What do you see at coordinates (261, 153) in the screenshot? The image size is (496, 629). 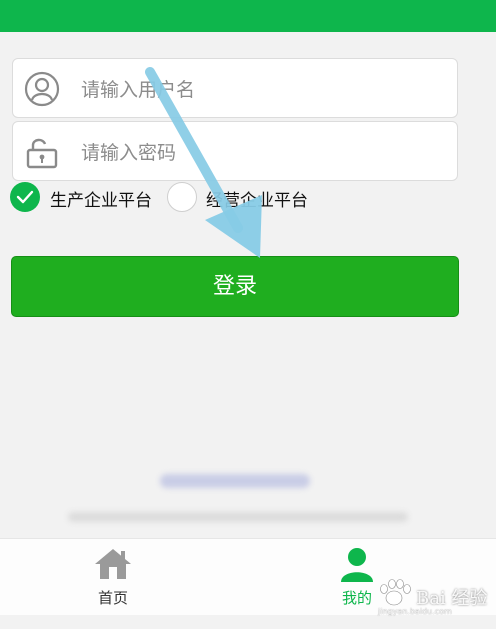 I see `password-input` at bounding box center [261, 153].